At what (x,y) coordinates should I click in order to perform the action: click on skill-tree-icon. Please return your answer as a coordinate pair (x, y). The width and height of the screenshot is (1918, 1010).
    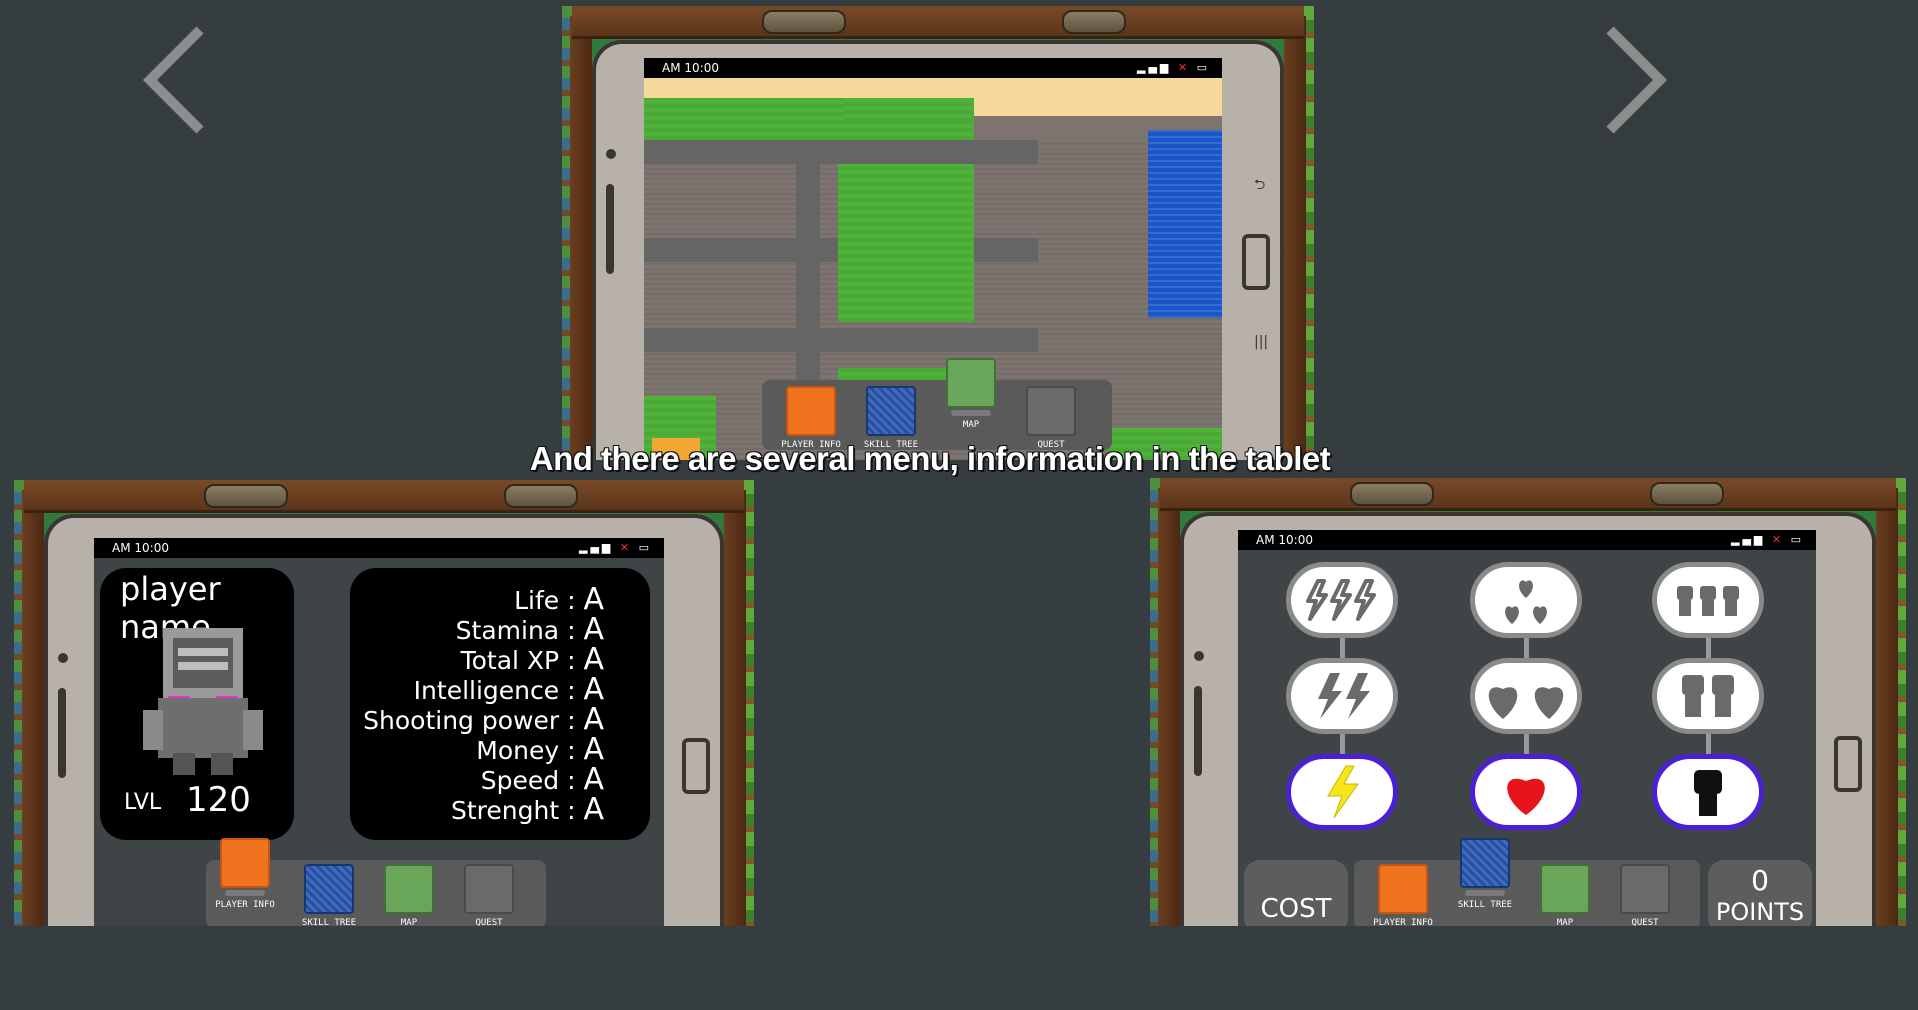
    Looking at the image, I should click on (329, 889).